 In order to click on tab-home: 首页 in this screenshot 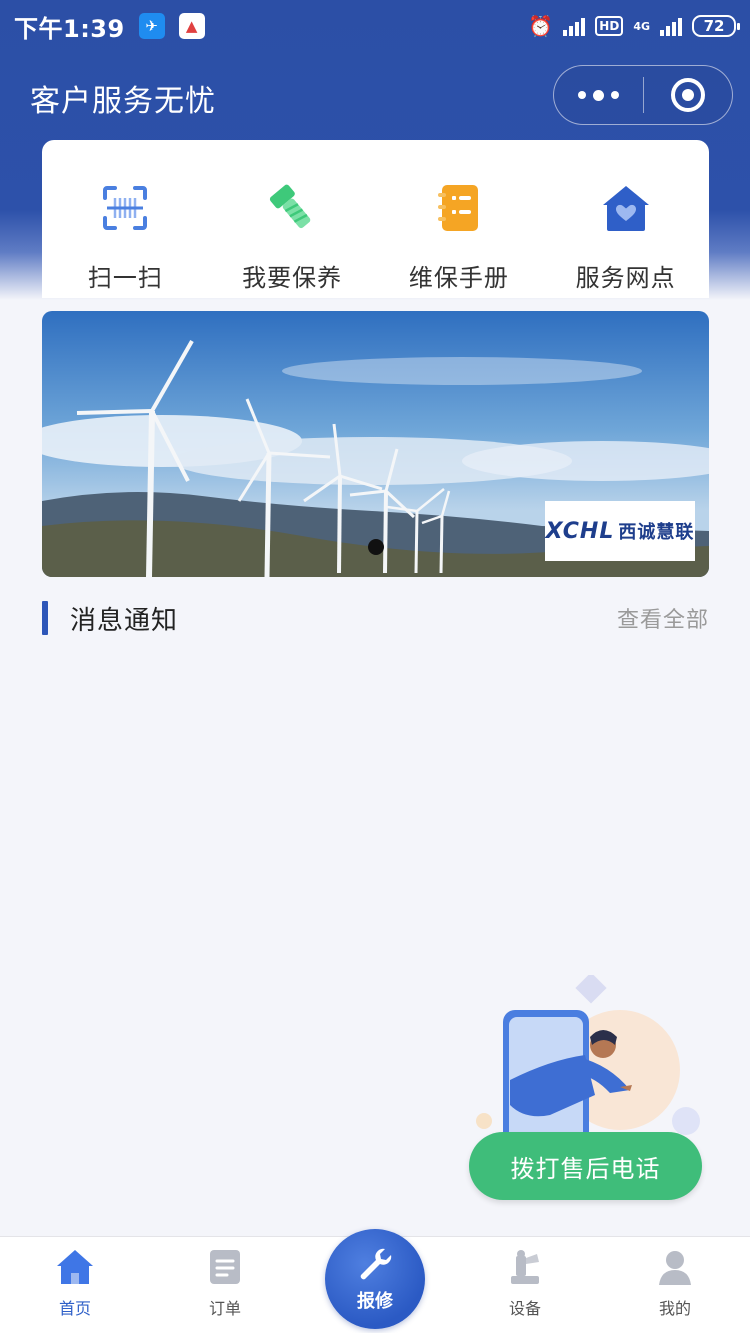, I will do `click(75, 1285)`.